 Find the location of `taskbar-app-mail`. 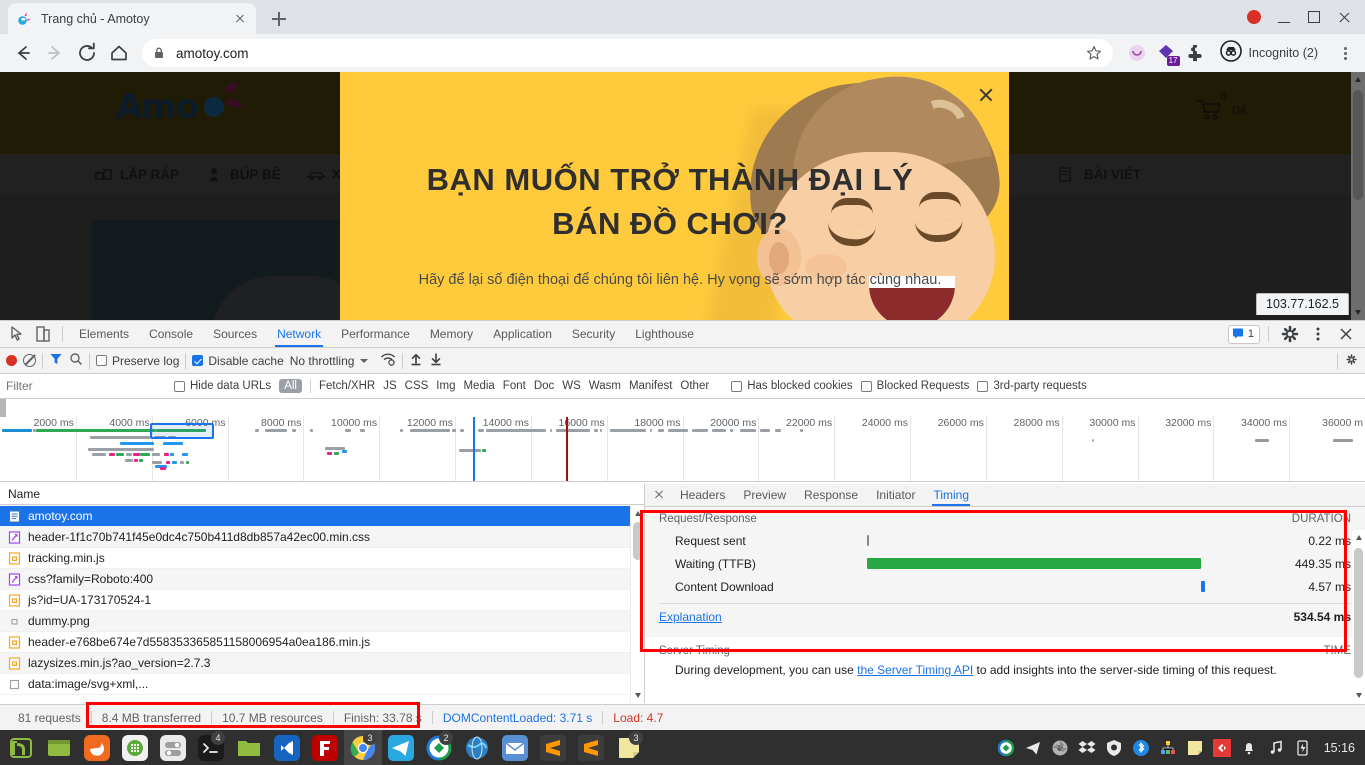

taskbar-app-mail is located at coordinates (515, 747).